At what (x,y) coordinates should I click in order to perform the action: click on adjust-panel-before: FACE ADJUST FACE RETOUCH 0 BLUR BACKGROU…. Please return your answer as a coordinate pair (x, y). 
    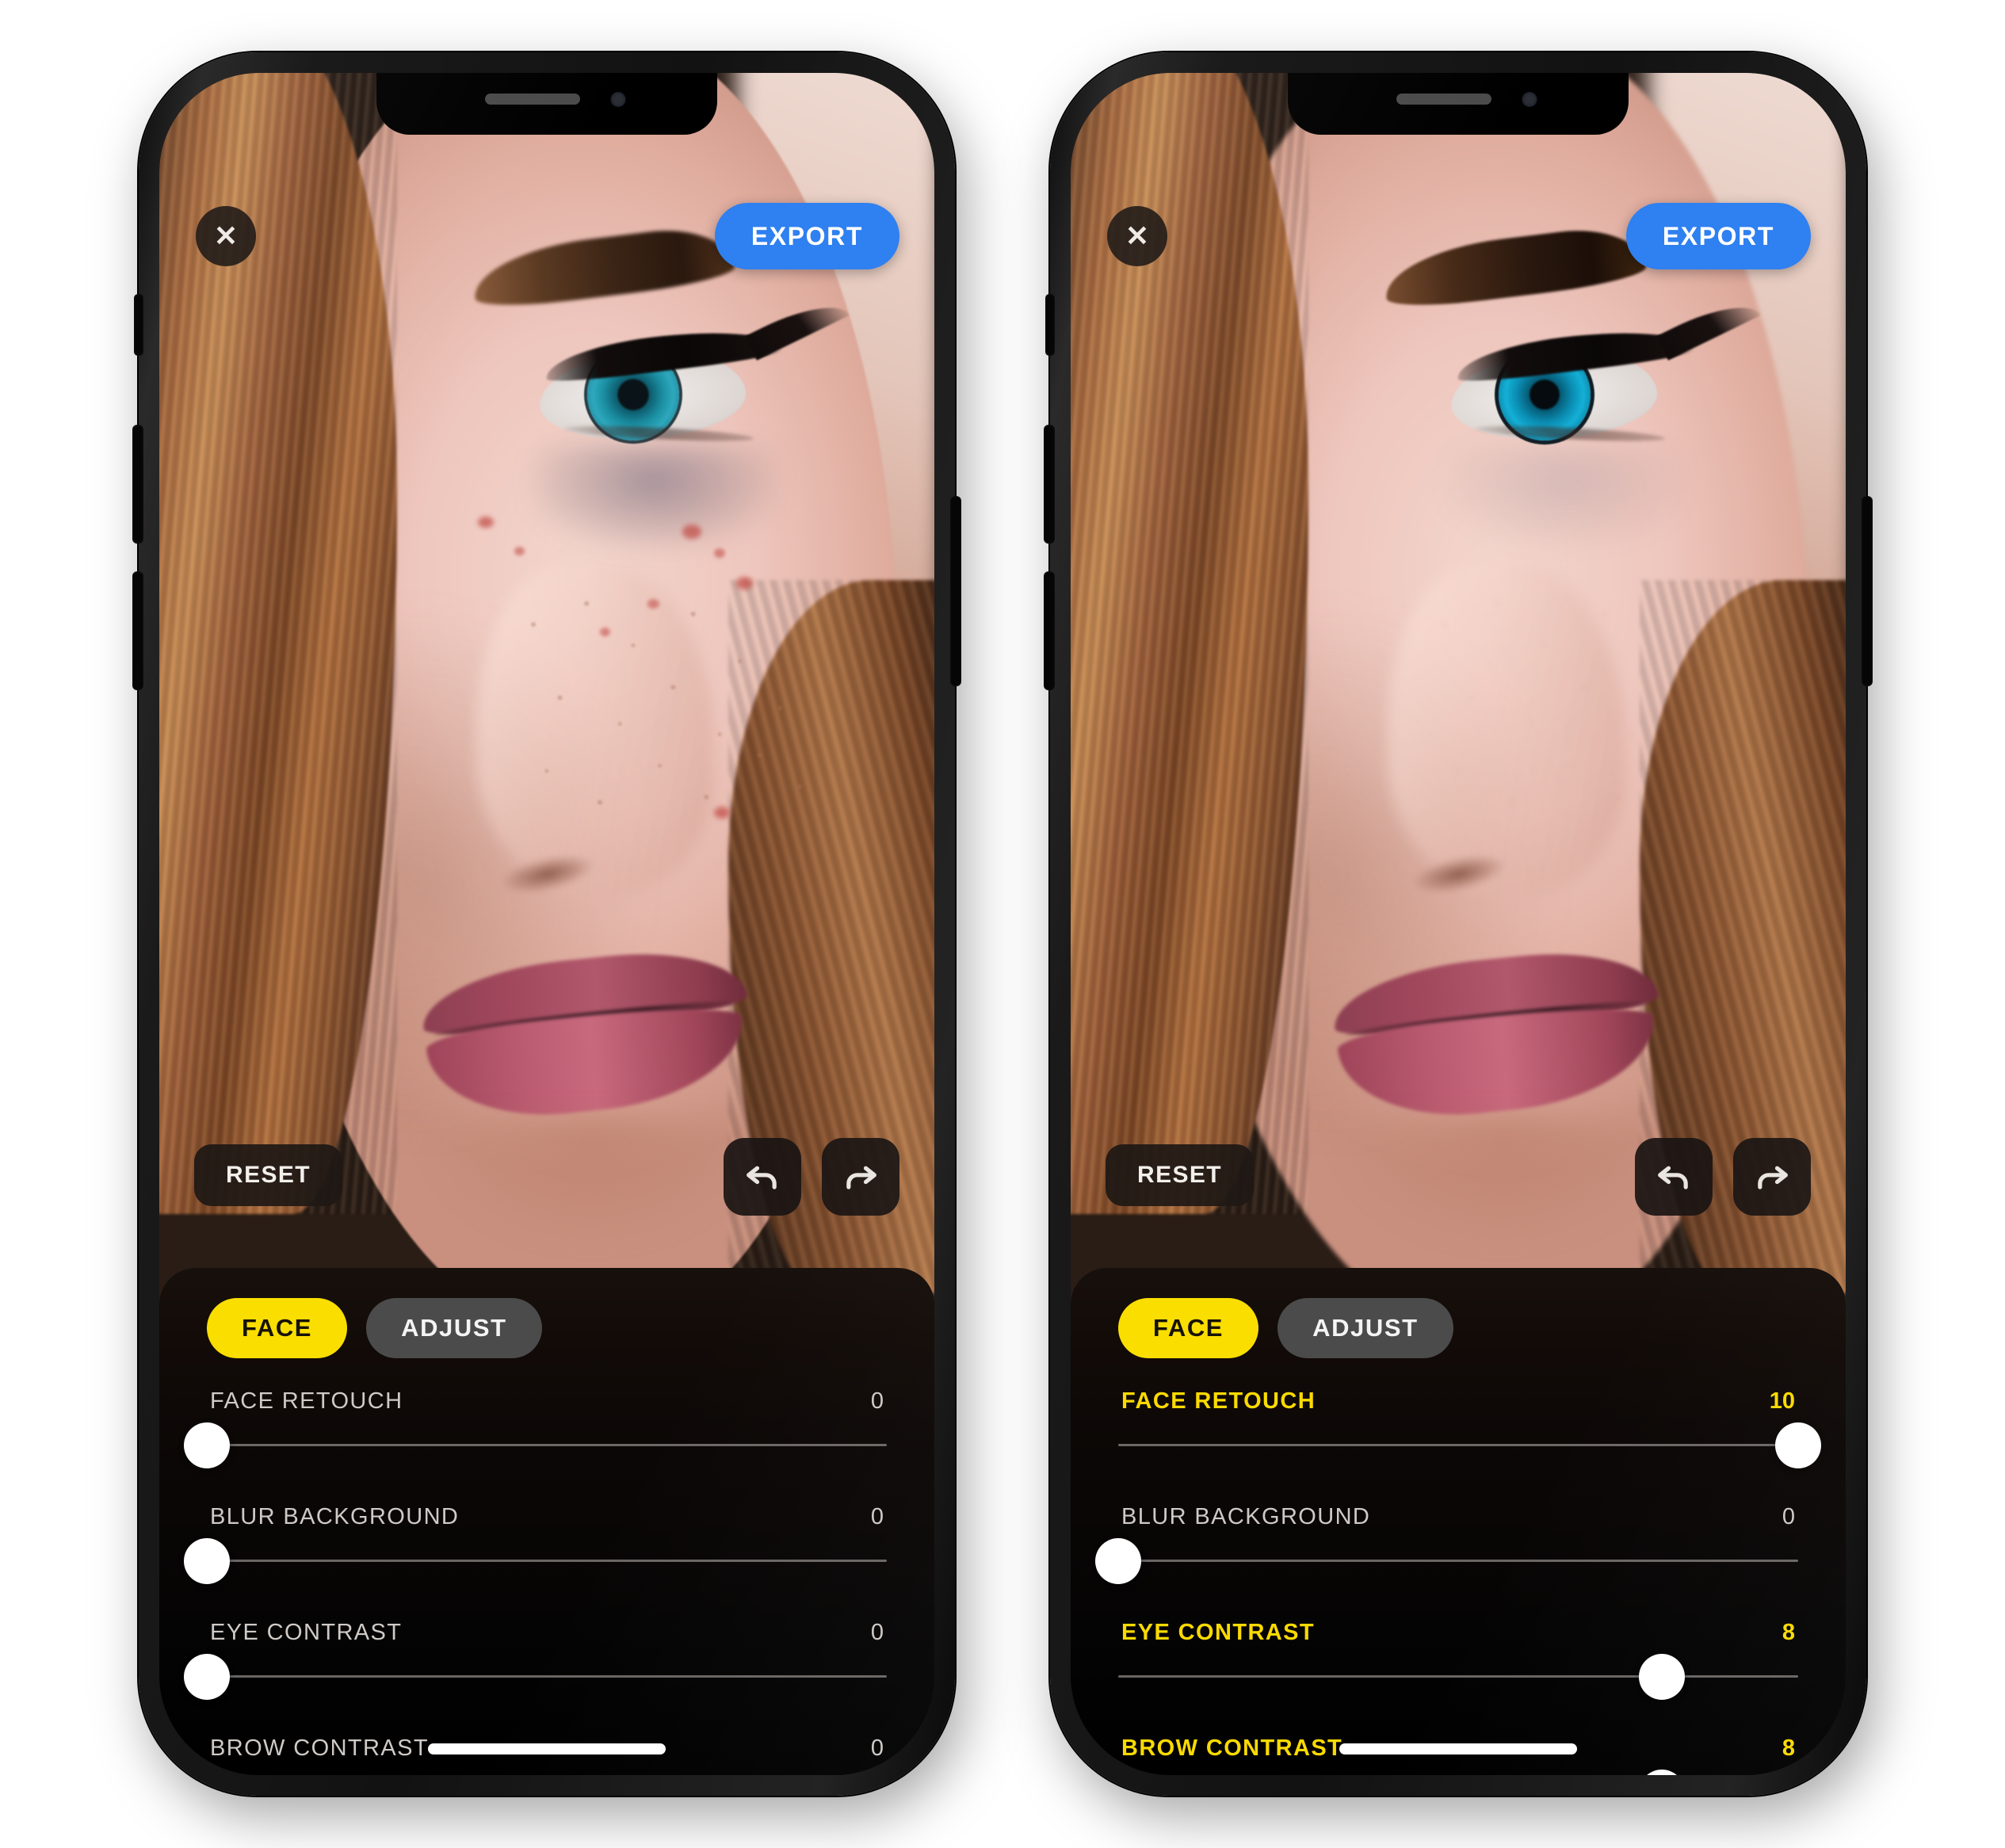
    Looking at the image, I should click on (546, 1521).